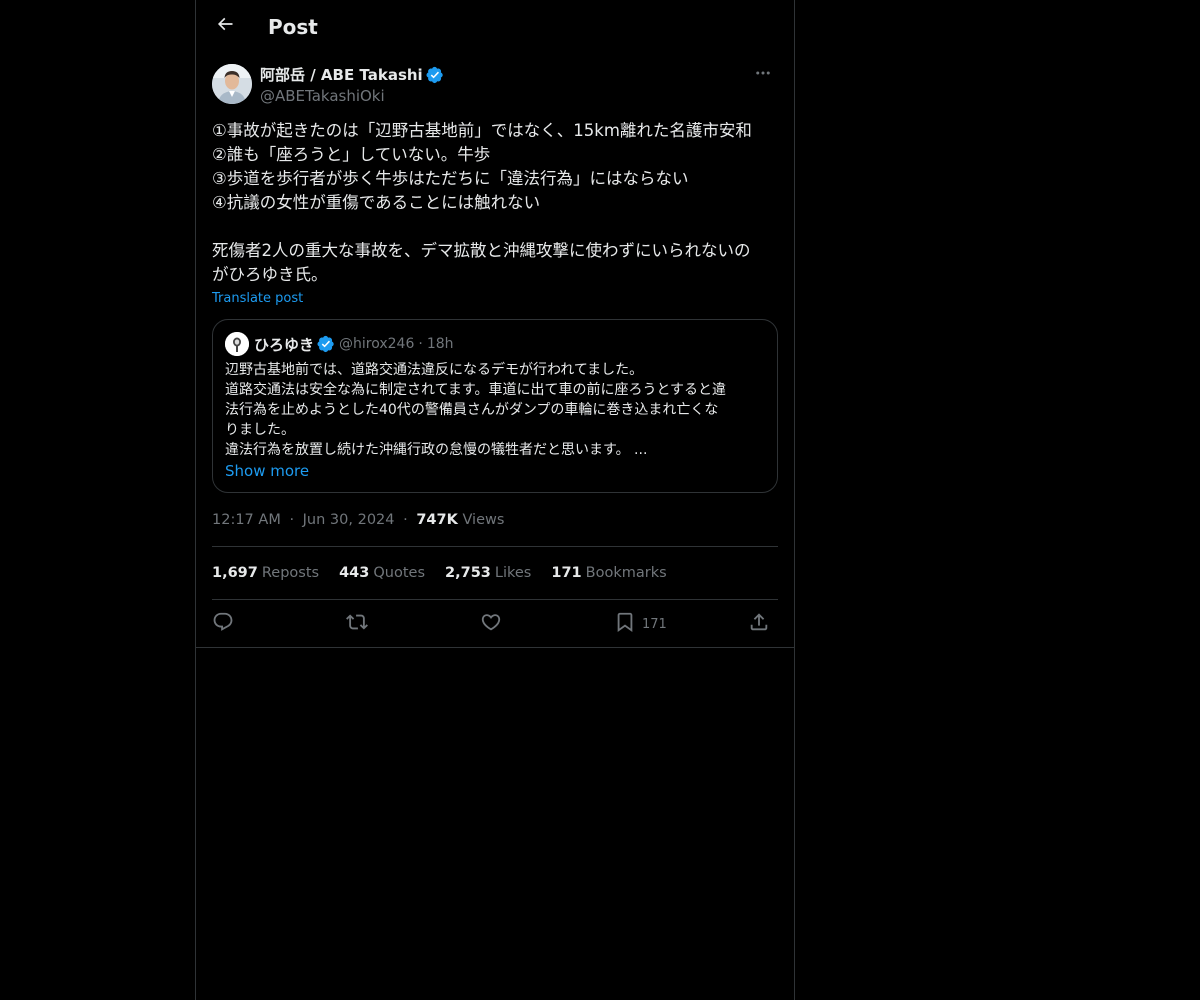 The image size is (1200, 1000). Describe the element at coordinates (322, 96) in the screenshot. I see `author-handle: @ABETakashiOki` at that location.